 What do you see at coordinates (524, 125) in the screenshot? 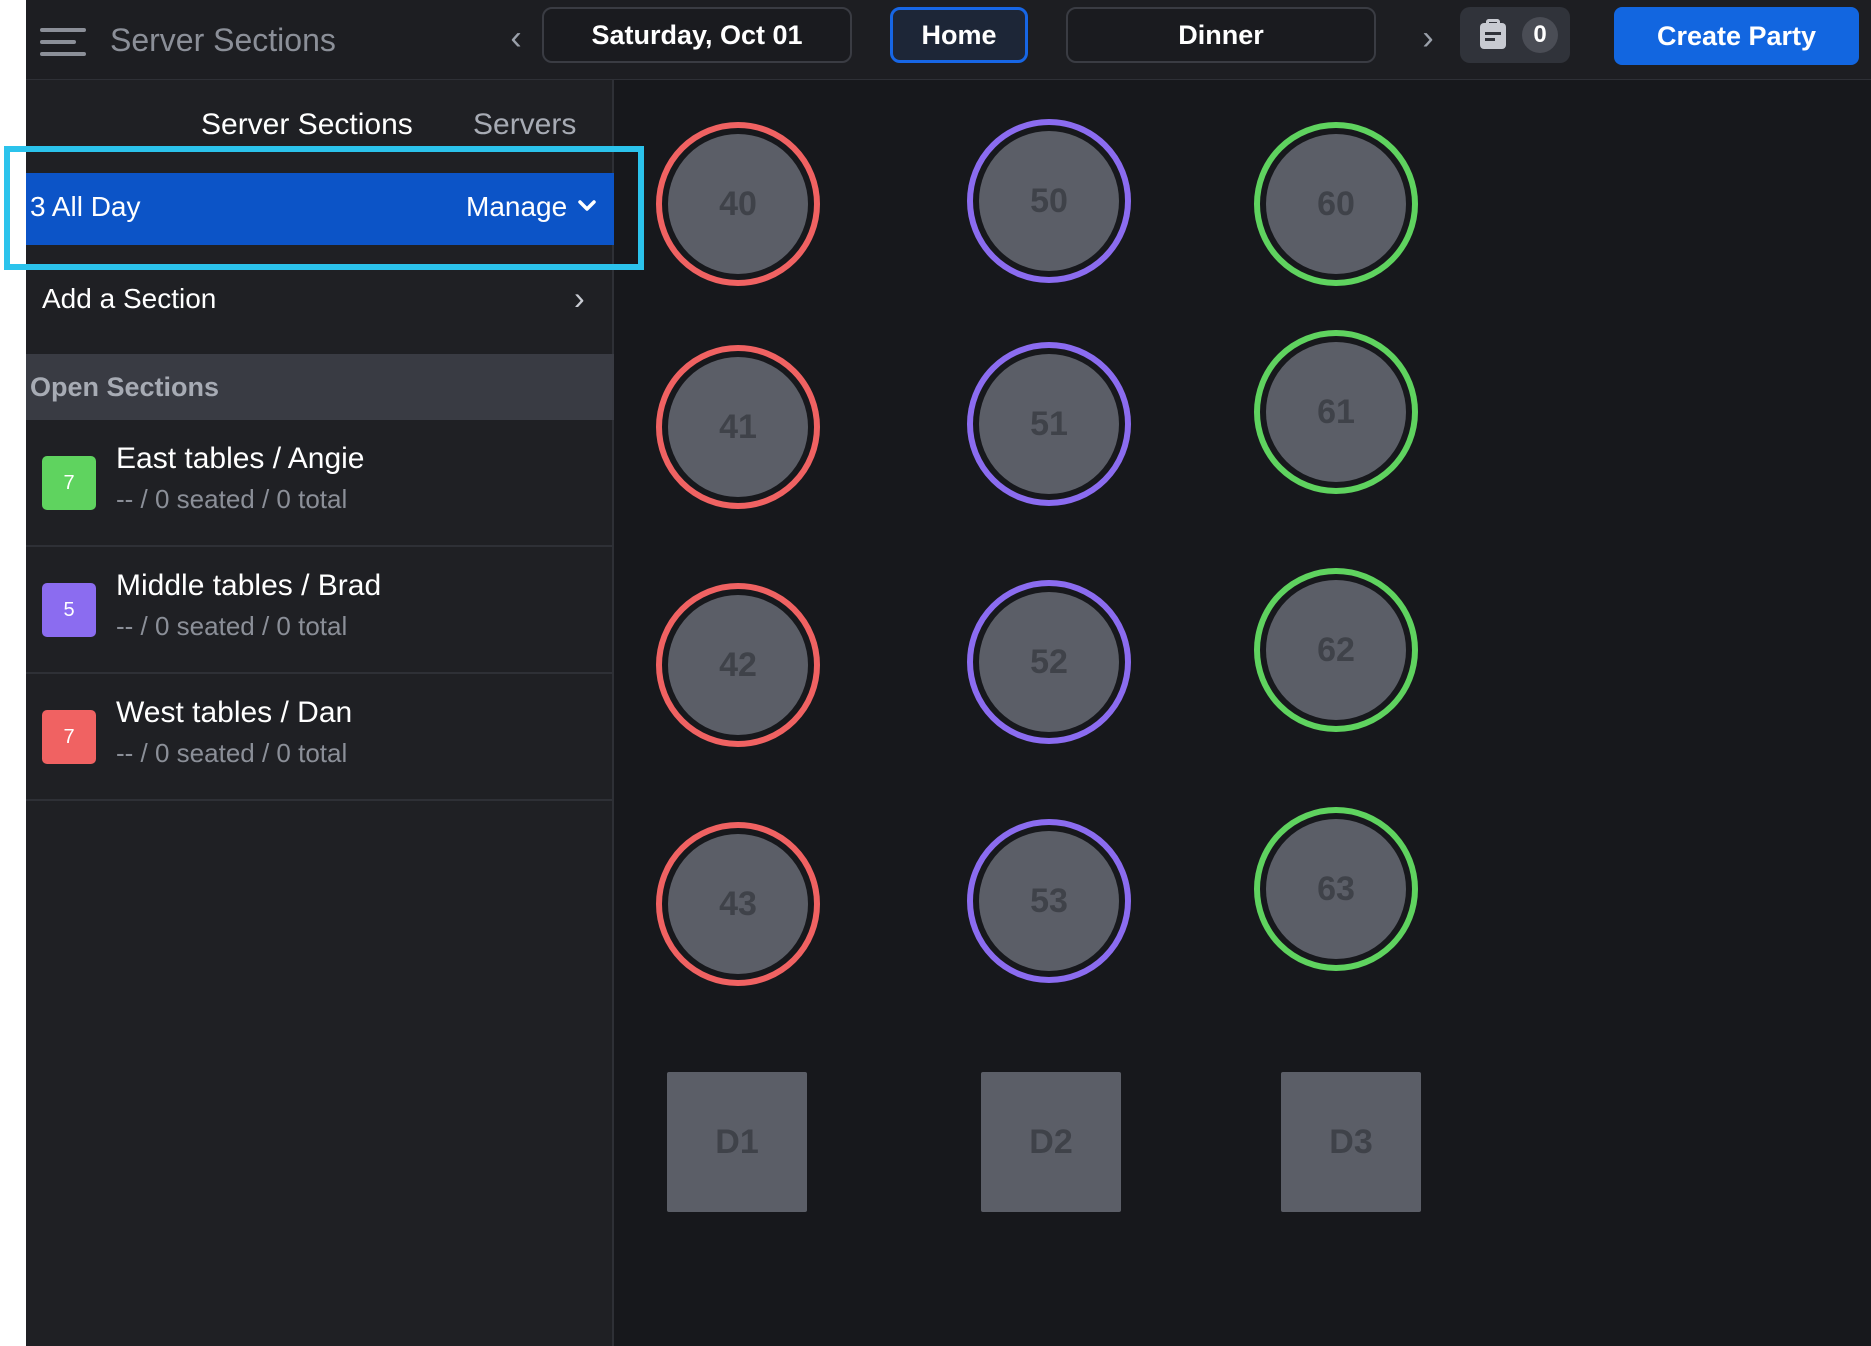
I see `tab-servers: Servers` at bounding box center [524, 125].